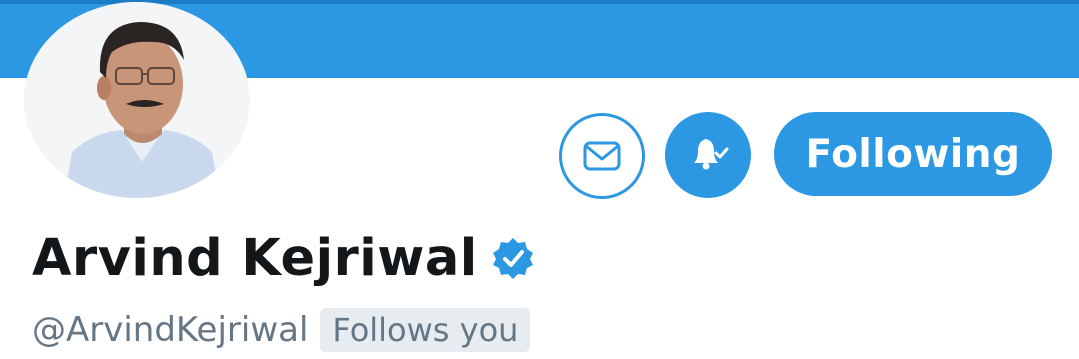 This screenshot has height=359, width=1079. I want to click on envelope-icon, so click(602, 156).